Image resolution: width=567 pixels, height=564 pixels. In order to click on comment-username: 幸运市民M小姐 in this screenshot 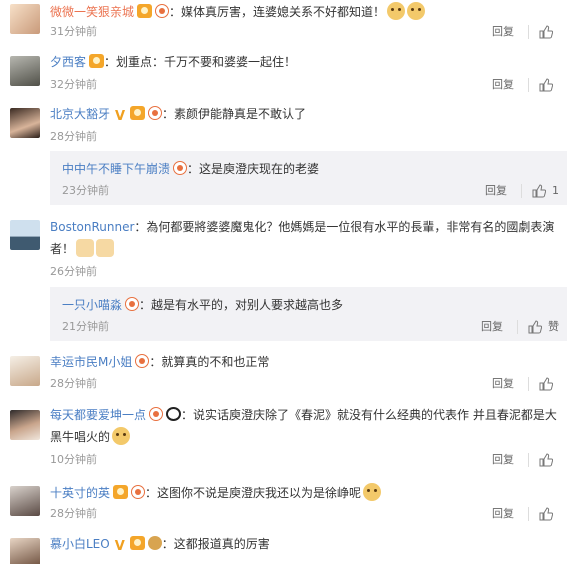, I will do `click(91, 362)`.